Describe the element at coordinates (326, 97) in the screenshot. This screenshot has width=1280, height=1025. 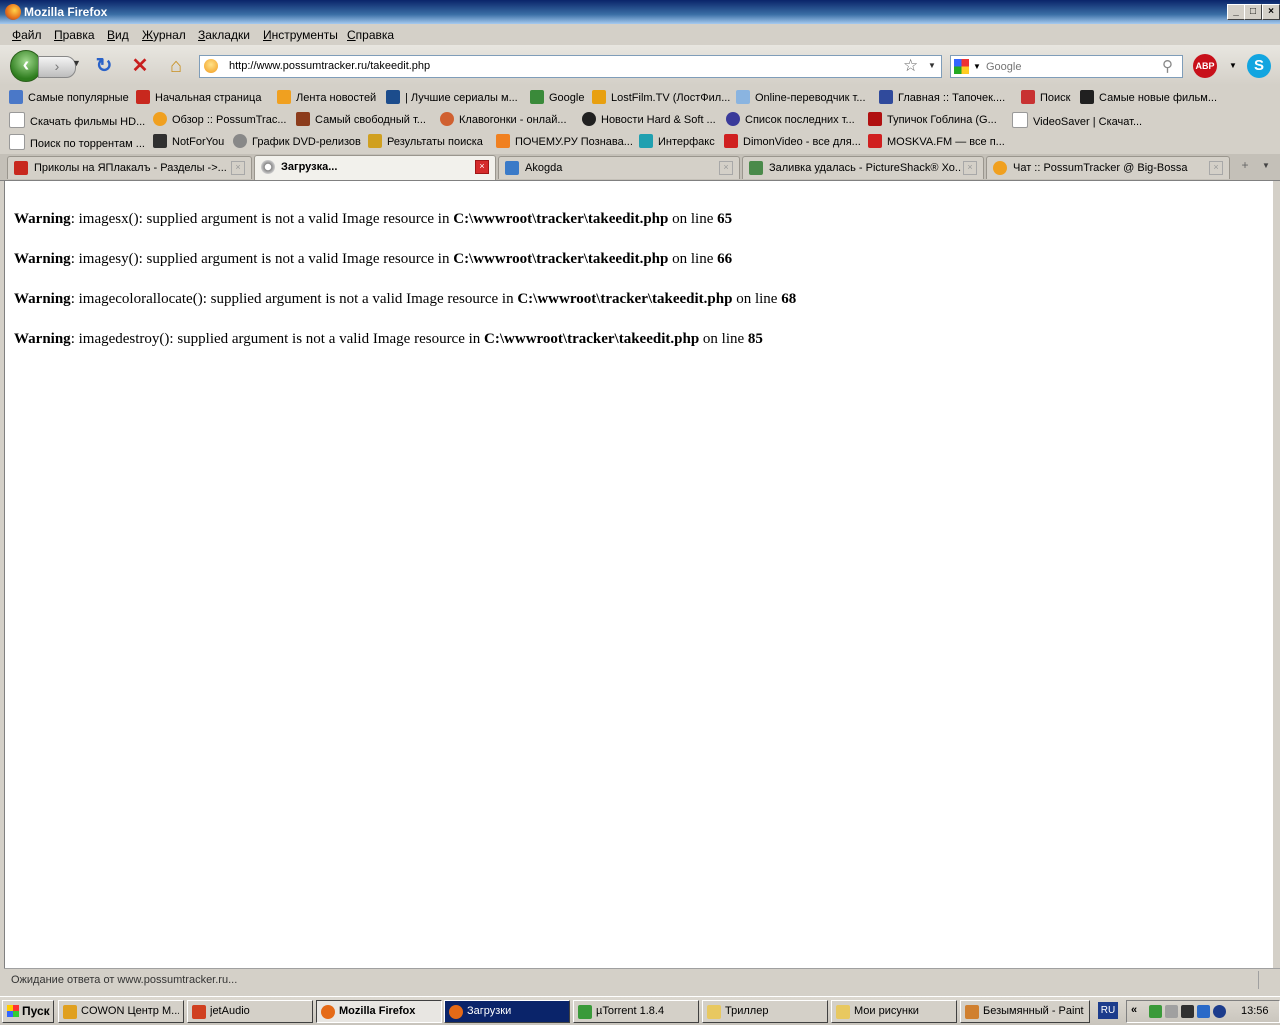
I see `bookmark-item: Лента новостей` at that location.